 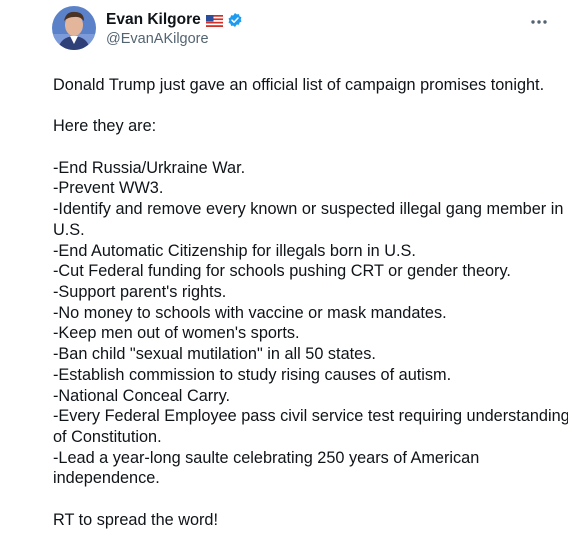 I want to click on avatar-image, so click(x=74, y=28).